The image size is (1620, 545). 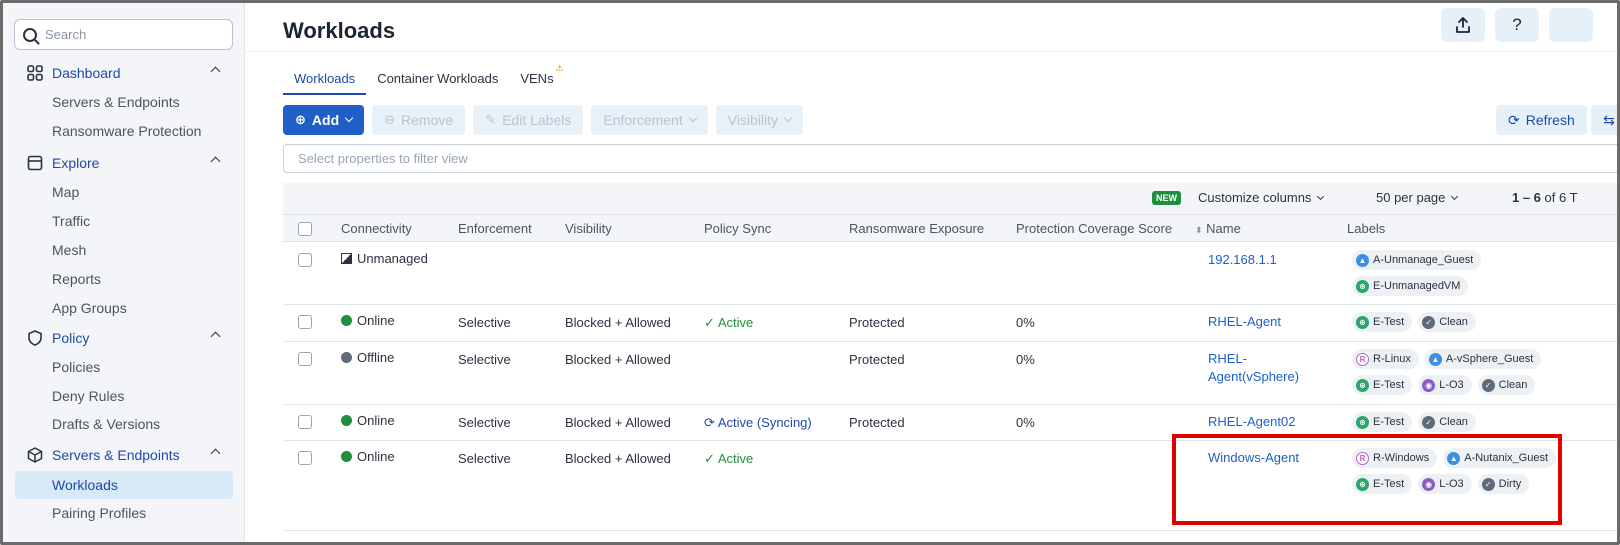 I want to click on range-value: 1 – 6, so click(x=1526, y=197).